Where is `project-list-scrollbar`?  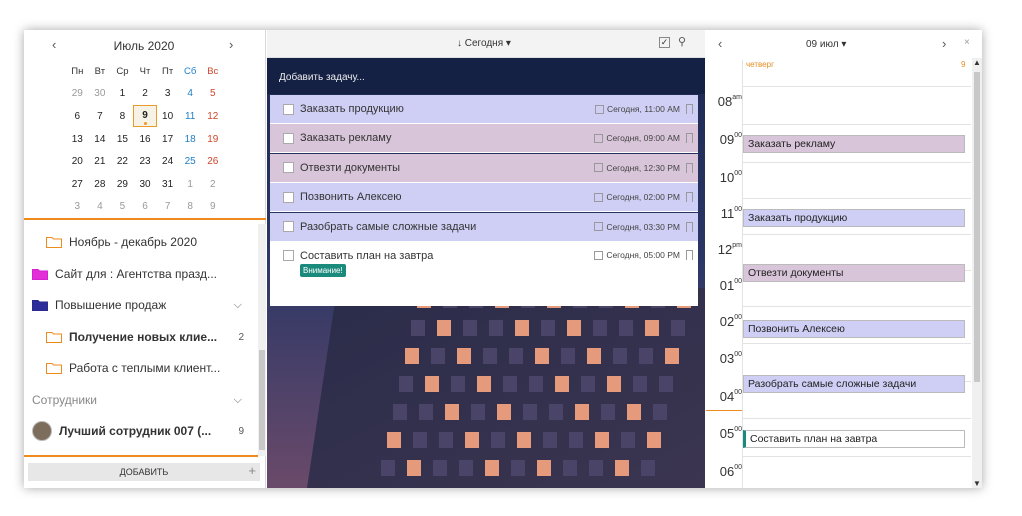
project-list-scrollbar is located at coordinates (262, 340).